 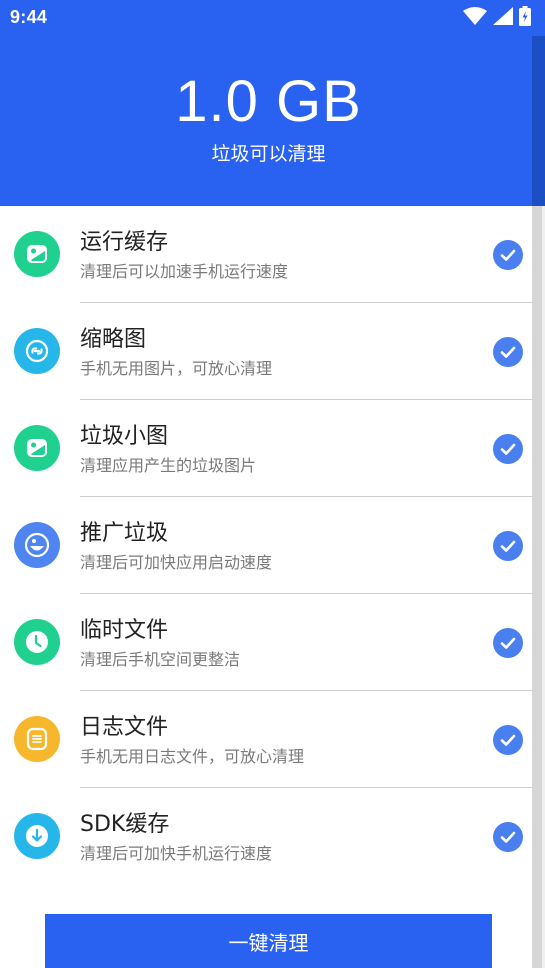 What do you see at coordinates (266, 254) in the screenshot?
I see `list-item: 运行缓存 清理后可以加速手机运行速度` at bounding box center [266, 254].